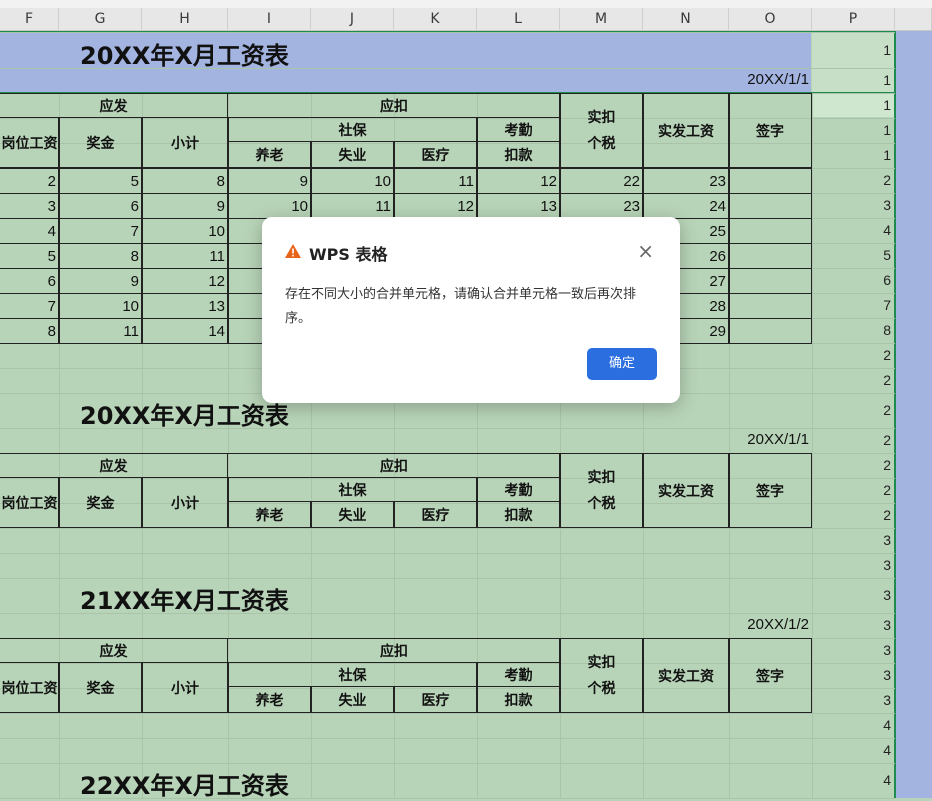  Describe the element at coordinates (770, 19) in the screenshot. I see `column-header-o: O` at that location.